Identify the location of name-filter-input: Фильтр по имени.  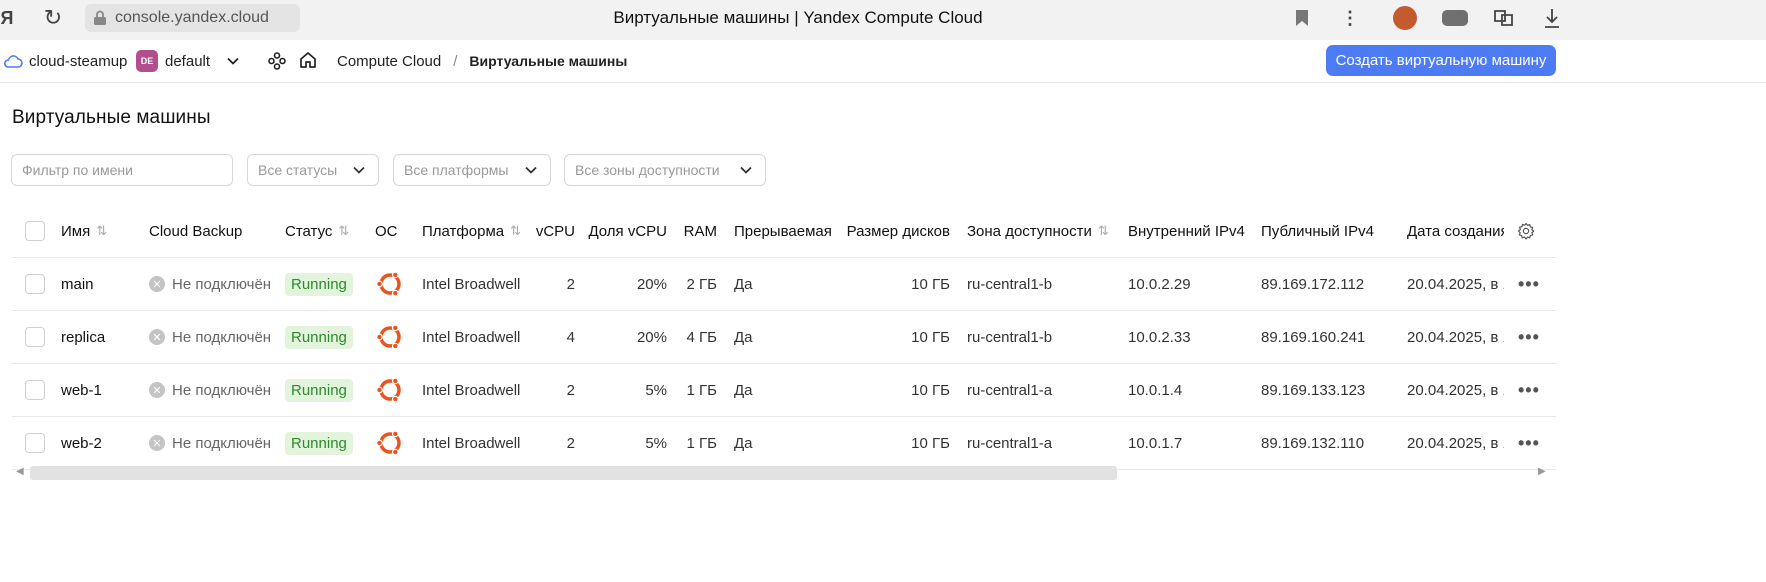
(122, 170).